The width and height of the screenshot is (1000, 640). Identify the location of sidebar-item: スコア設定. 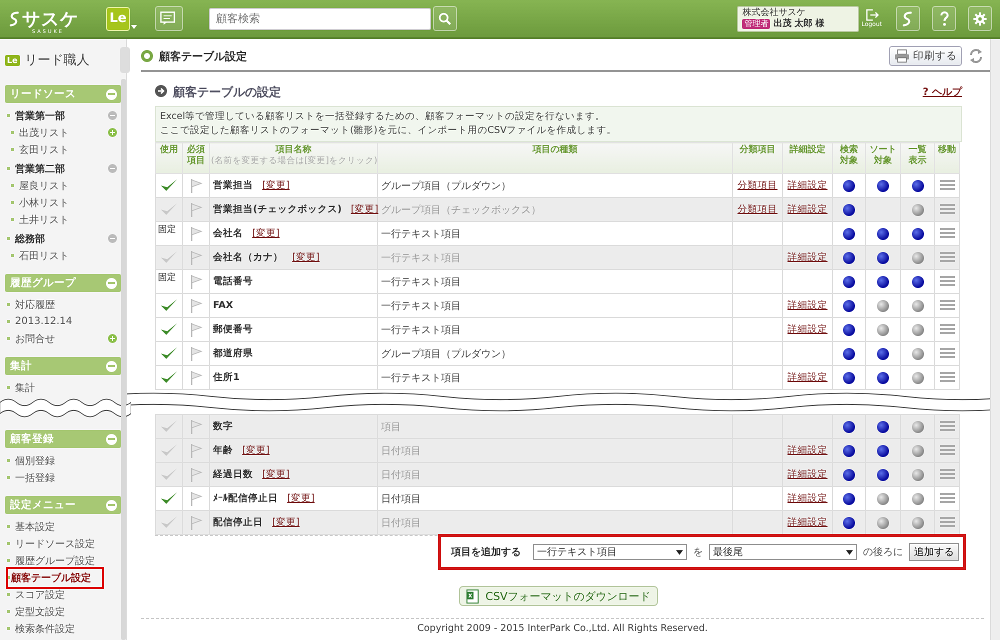
(40, 594).